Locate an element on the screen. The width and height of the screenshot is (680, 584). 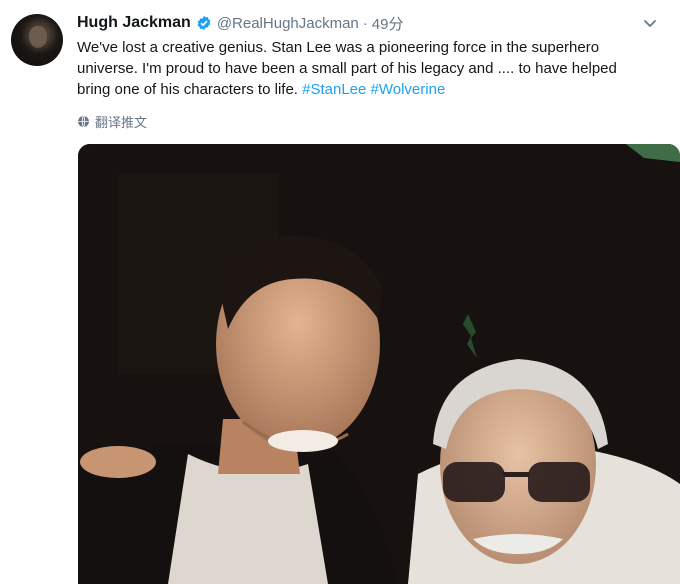
translate-label: 翻译推文 is located at coordinates (121, 122).